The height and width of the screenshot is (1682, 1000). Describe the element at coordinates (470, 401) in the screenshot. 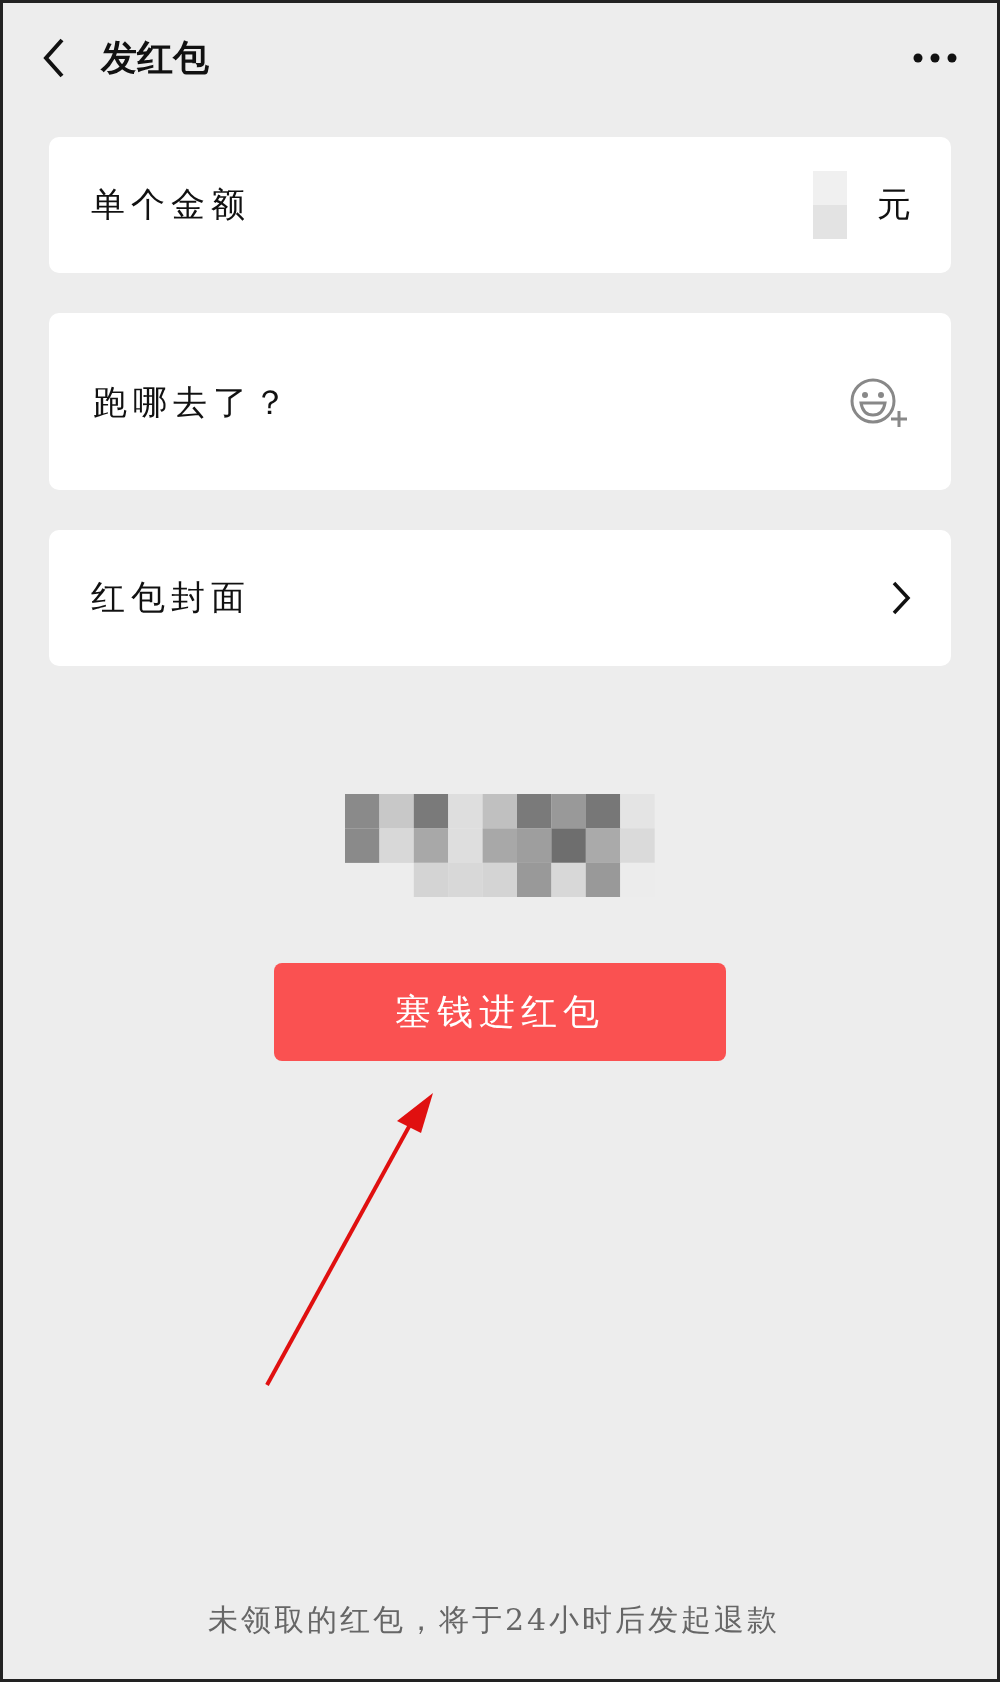

I see `message-input-field: 跑哪去了？` at that location.